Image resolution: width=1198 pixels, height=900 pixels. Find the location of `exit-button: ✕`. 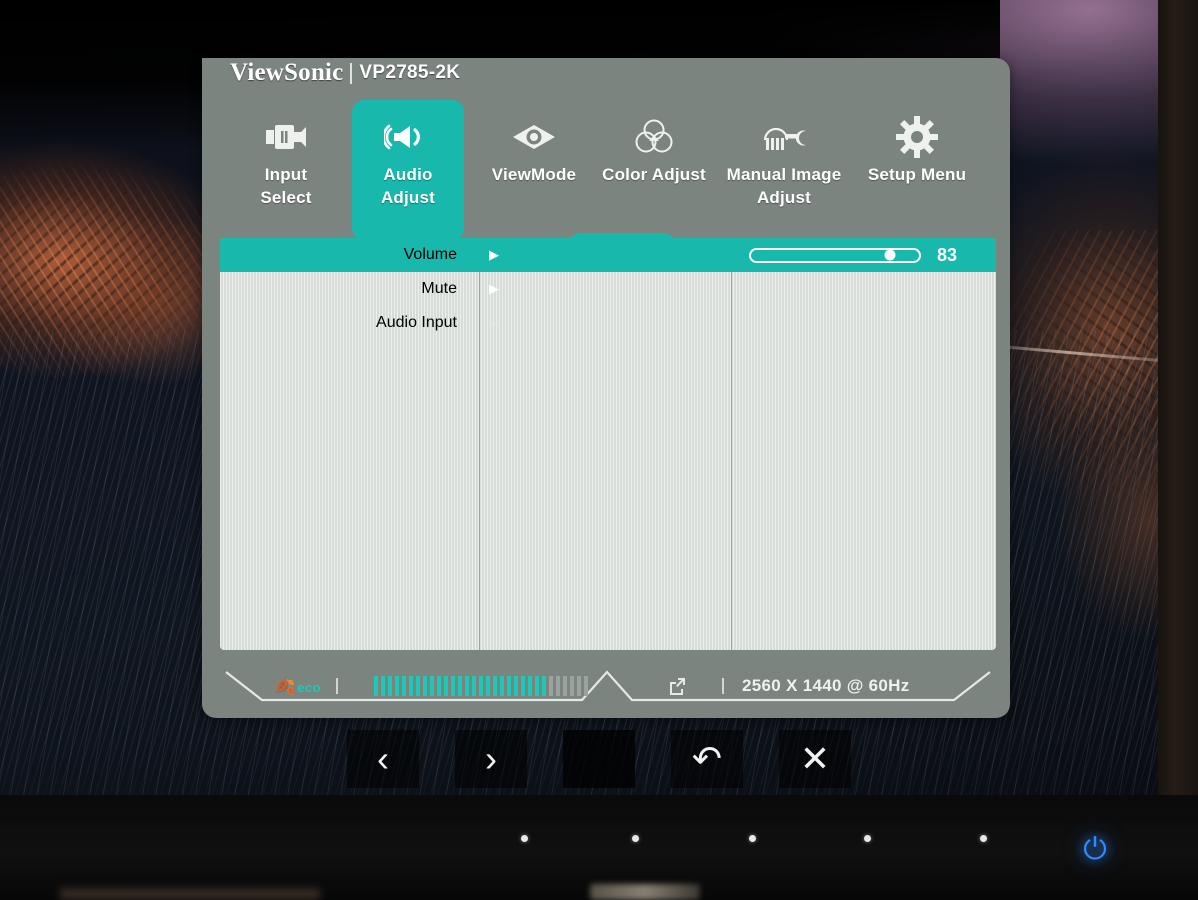

exit-button: ✕ is located at coordinates (815, 758).